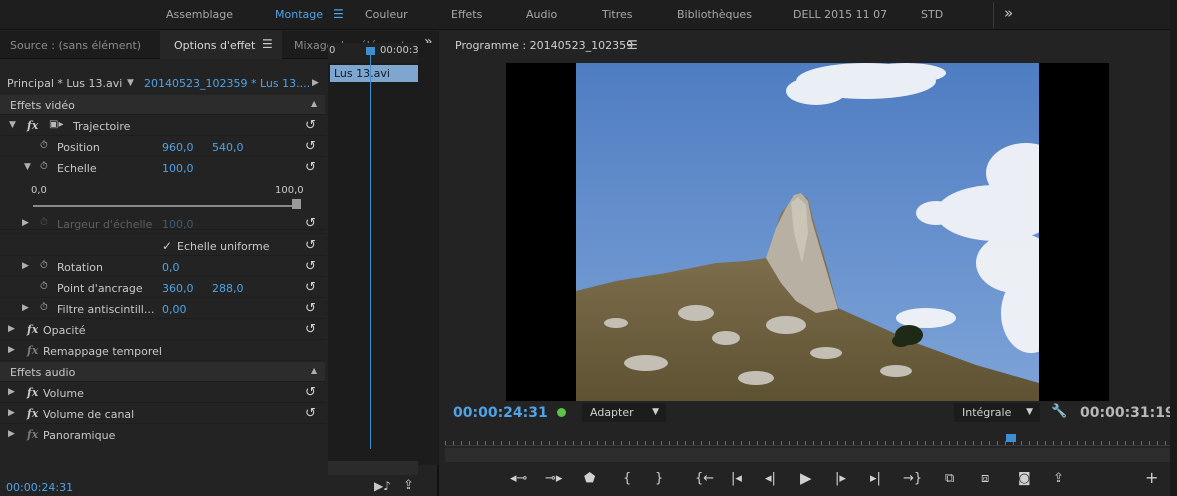  What do you see at coordinates (1008, 13) in the screenshot?
I see `double-chevron-right-icon: »` at bounding box center [1008, 13].